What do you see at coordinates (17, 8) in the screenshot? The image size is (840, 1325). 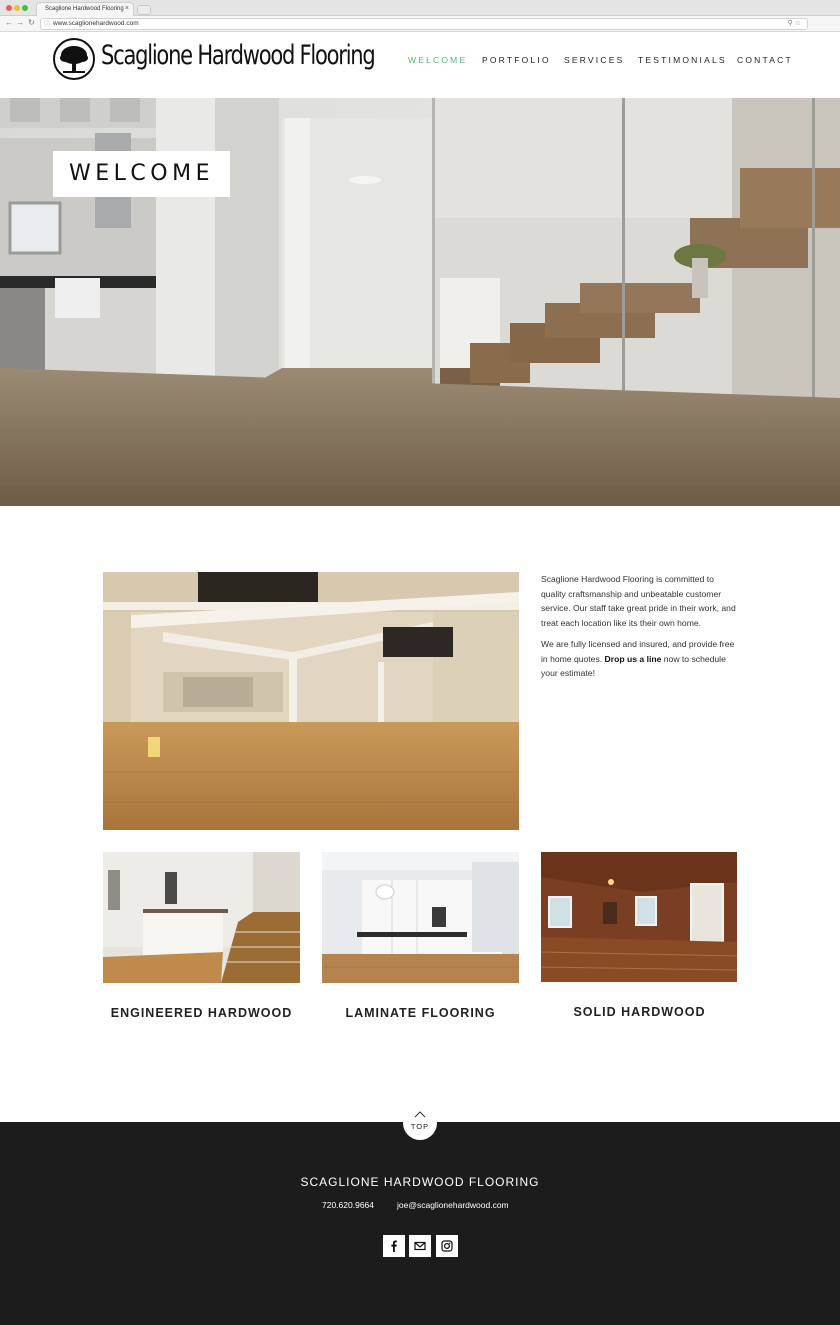 I see `minimize-window-button` at bounding box center [17, 8].